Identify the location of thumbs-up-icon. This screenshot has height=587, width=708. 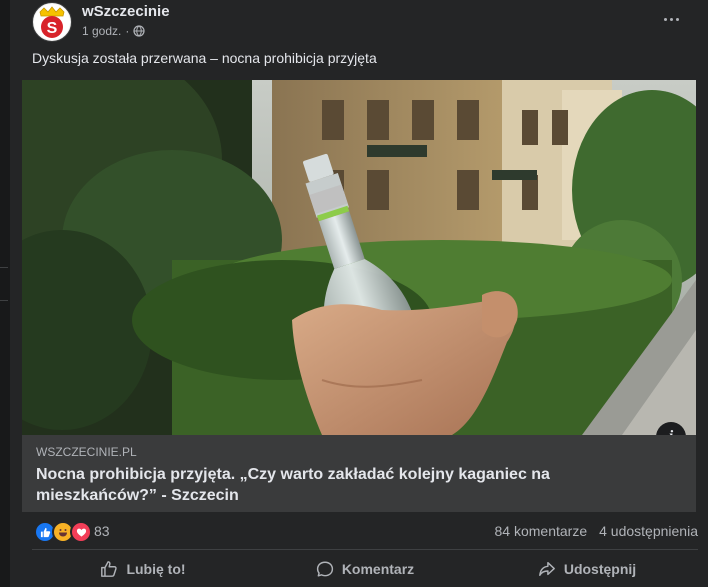
(109, 569).